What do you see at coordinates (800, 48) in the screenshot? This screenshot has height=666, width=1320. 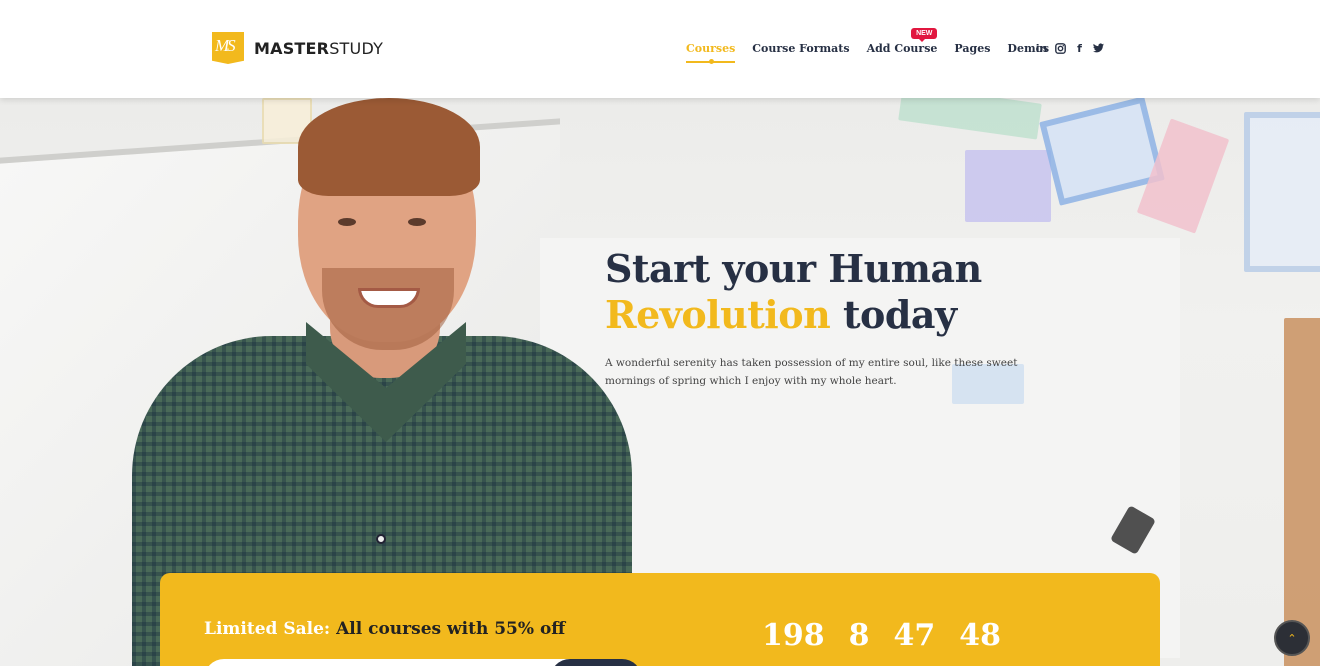 I see `nav-item-course-formats: Course Formats` at bounding box center [800, 48].